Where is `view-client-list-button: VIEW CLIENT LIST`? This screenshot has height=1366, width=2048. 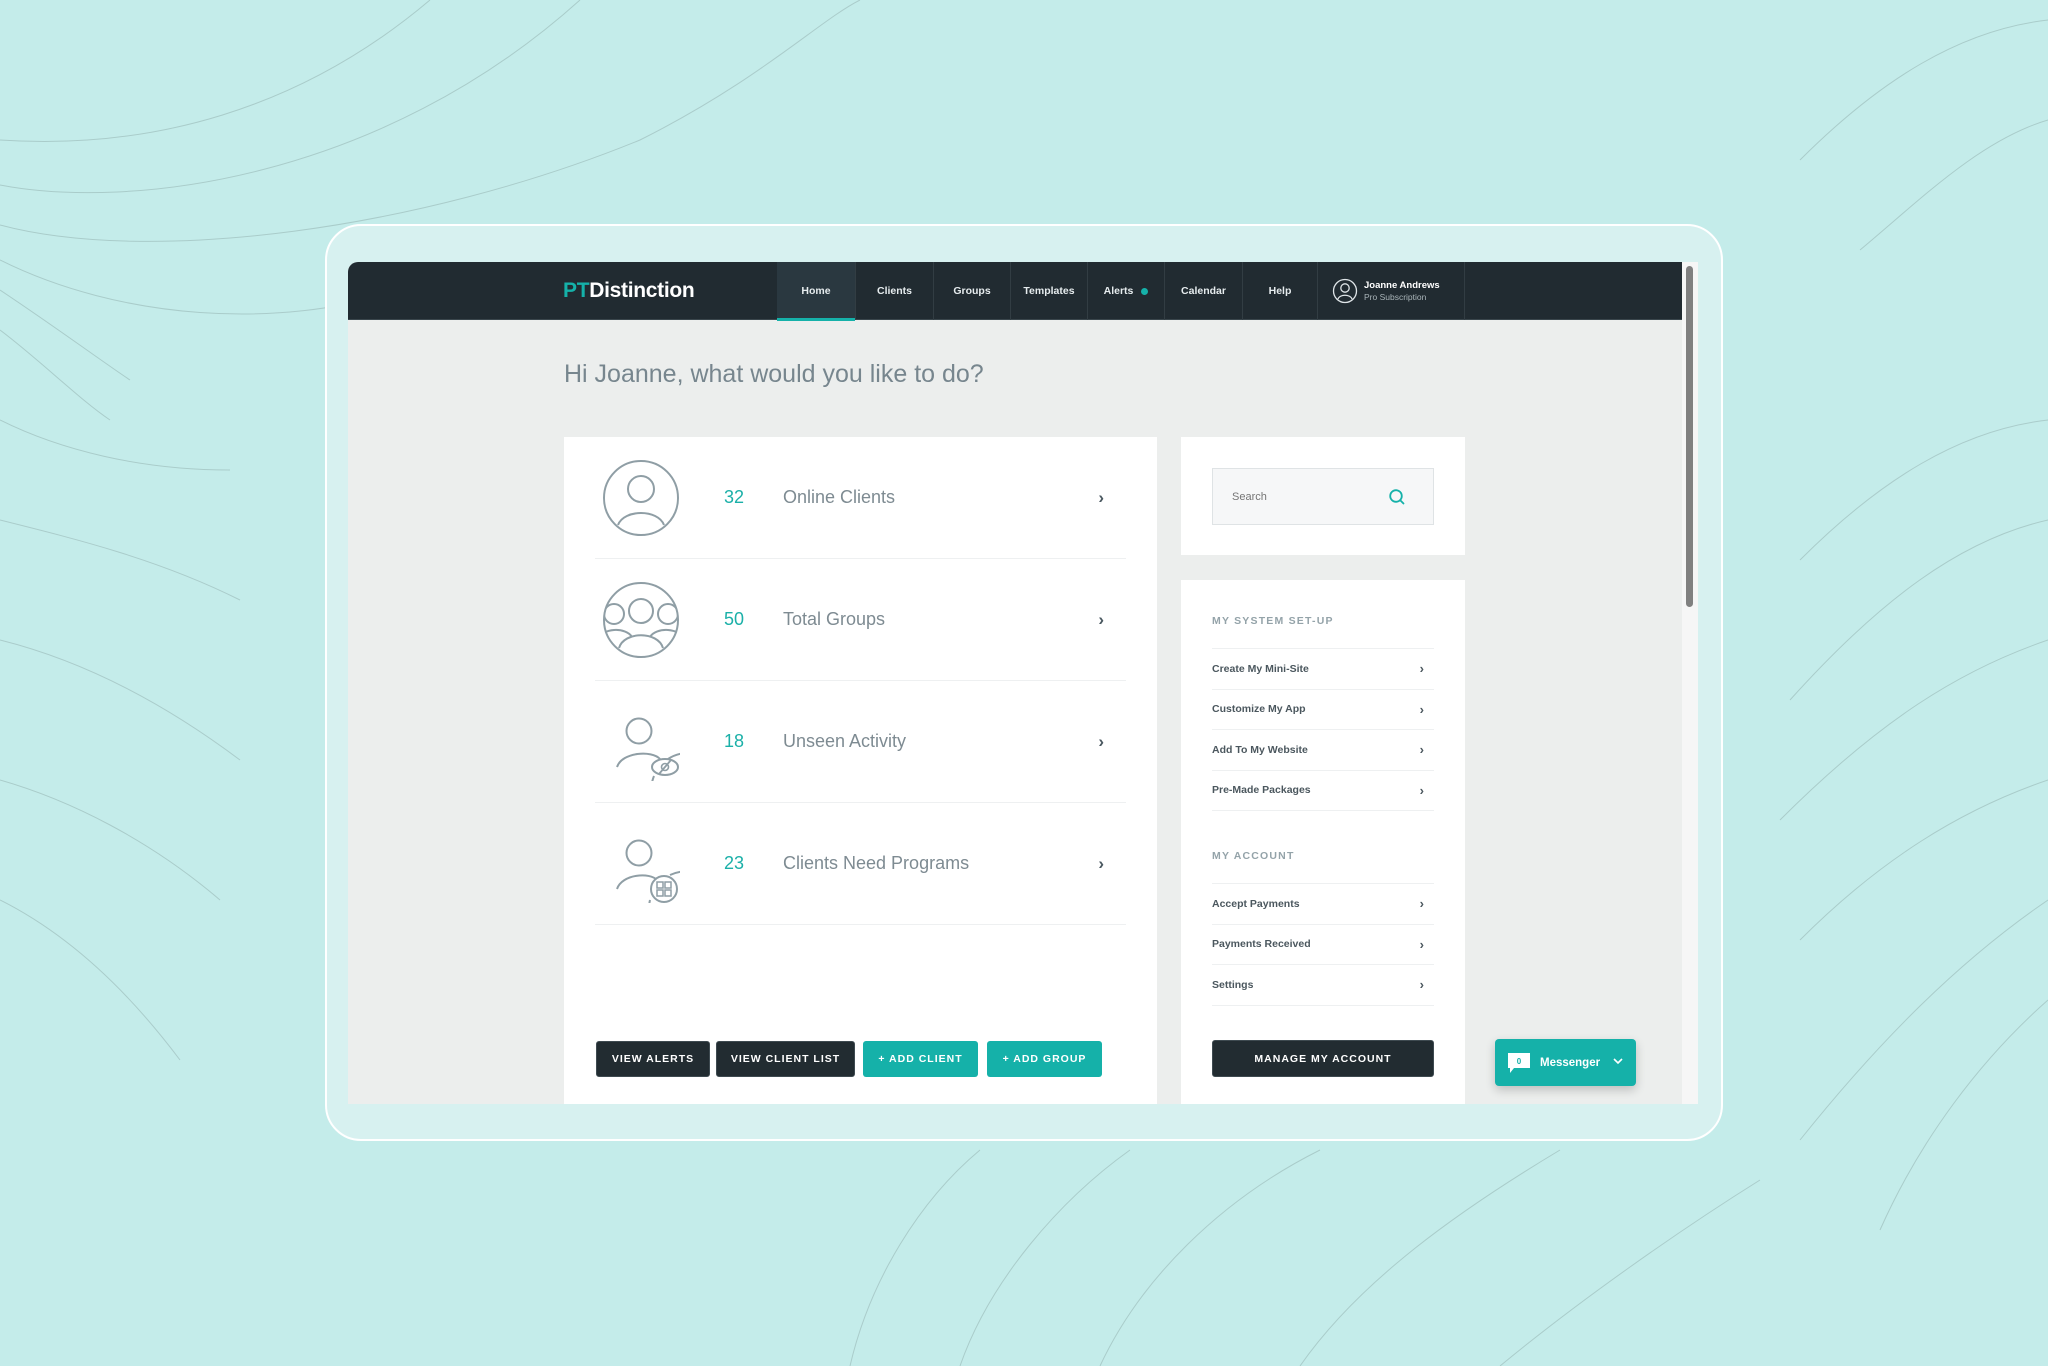
view-client-list-button: VIEW CLIENT LIST is located at coordinates (785, 1059).